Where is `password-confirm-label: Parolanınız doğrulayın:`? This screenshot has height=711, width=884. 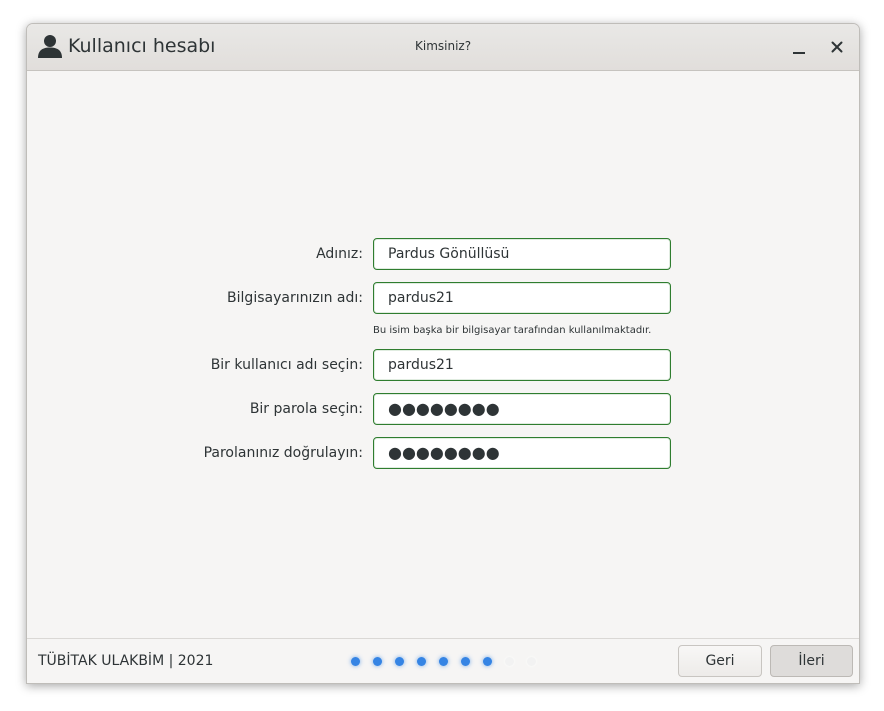
password-confirm-label: Parolanınız doğrulayın: is located at coordinates (283, 453).